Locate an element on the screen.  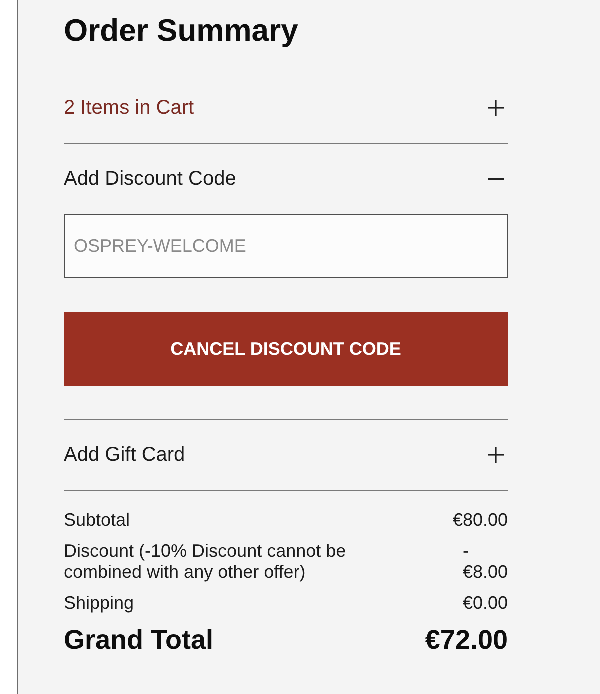
total-label: Subtotal is located at coordinates (97, 520).